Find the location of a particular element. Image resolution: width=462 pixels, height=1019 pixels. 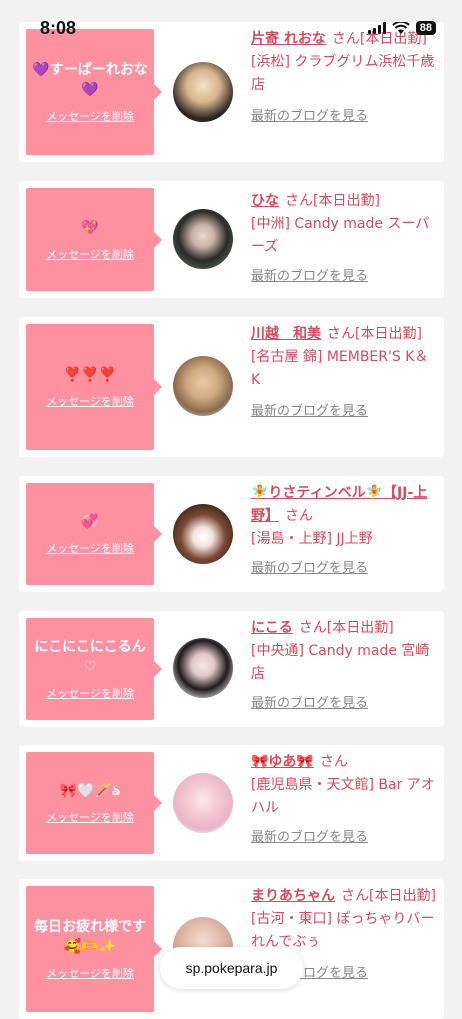

message-bubble: 毎日お疲れ様です🥰🫶✨ メッセージを削除 is located at coordinates (94, 949).